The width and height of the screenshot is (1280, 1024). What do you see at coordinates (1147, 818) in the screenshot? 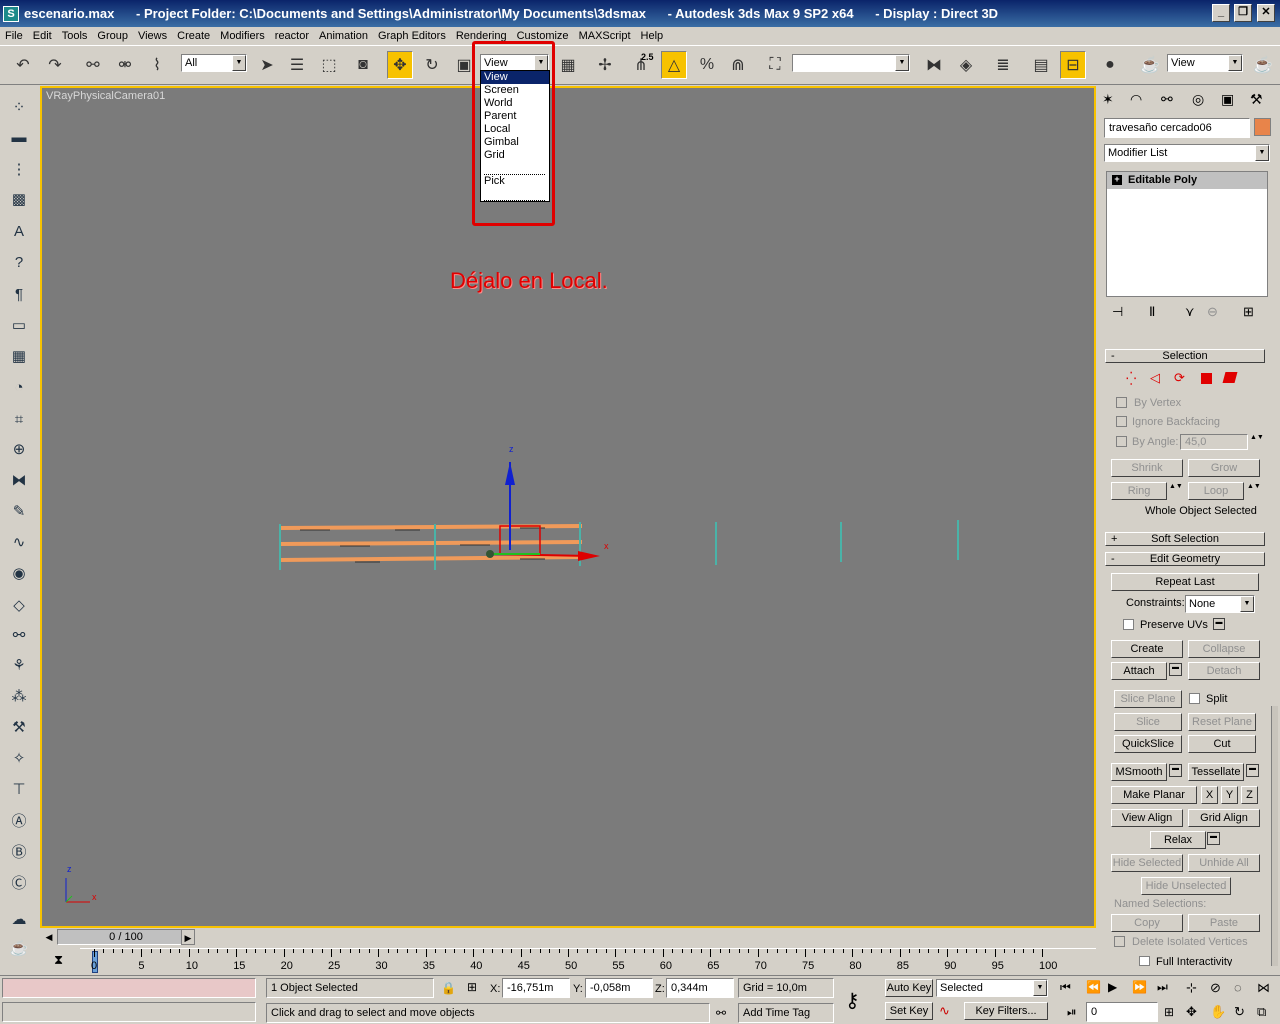
I see `view-align-button: View Align` at bounding box center [1147, 818].